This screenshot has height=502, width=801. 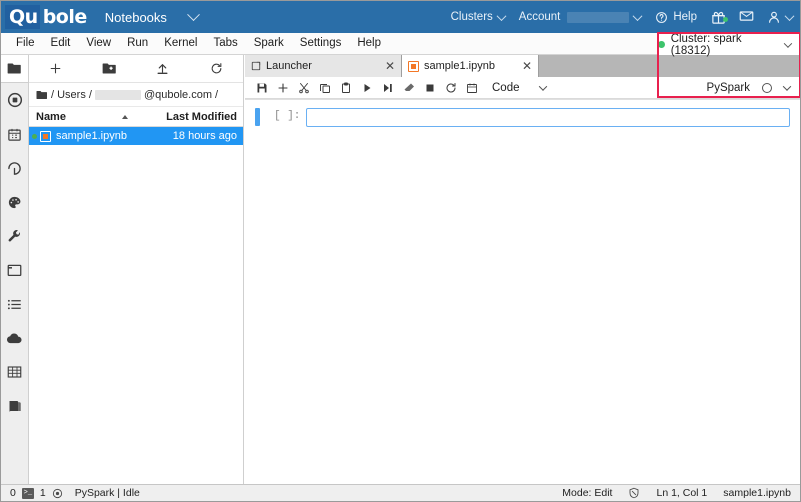 I want to click on file-list-item: sample1.ipynb 18 hours ago, so click(x=136, y=136).